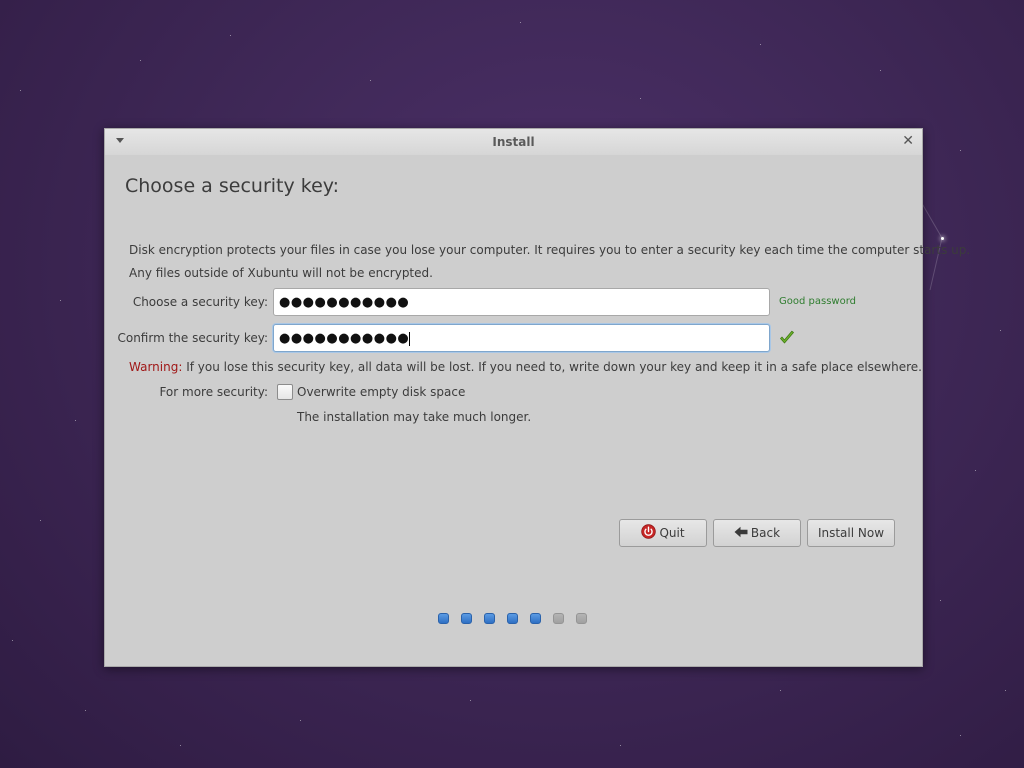 Image resolution: width=1024 pixels, height=768 pixels. Describe the element at coordinates (908, 141) in the screenshot. I see `close-icon: ✕` at that location.